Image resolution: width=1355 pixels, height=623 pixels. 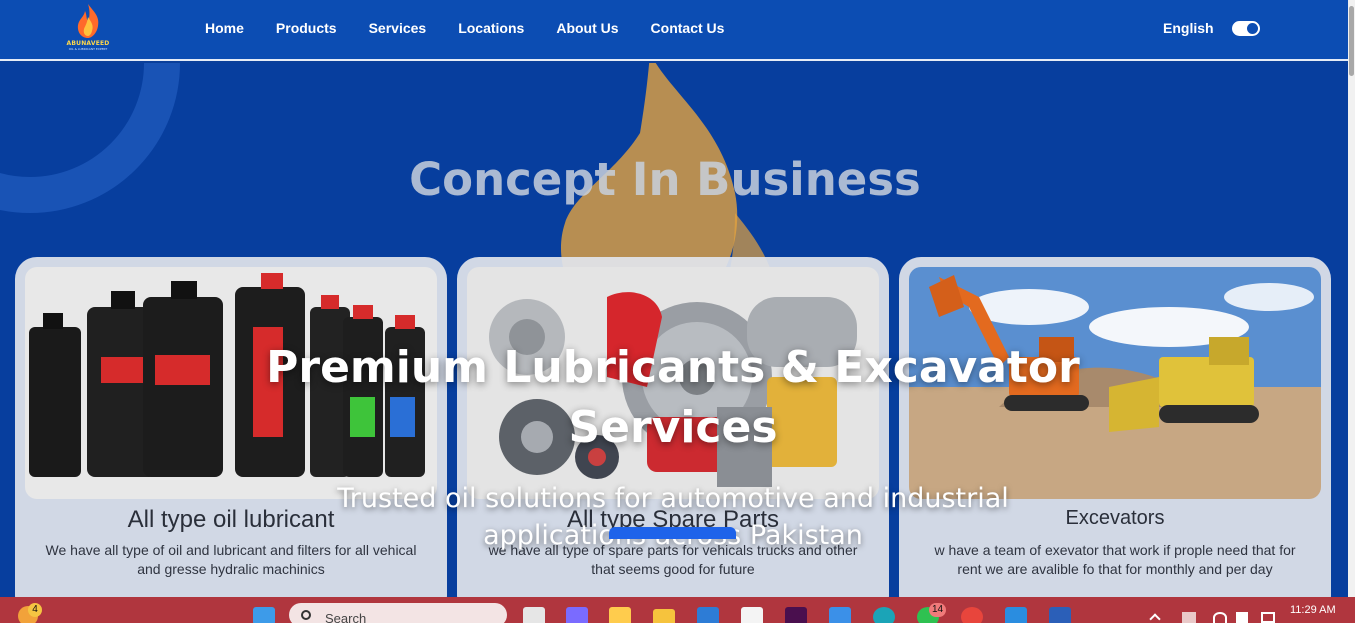 What do you see at coordinates (1060, 615) in the screenshot?
I see `word-icon` at bounding box center [1060, 615].